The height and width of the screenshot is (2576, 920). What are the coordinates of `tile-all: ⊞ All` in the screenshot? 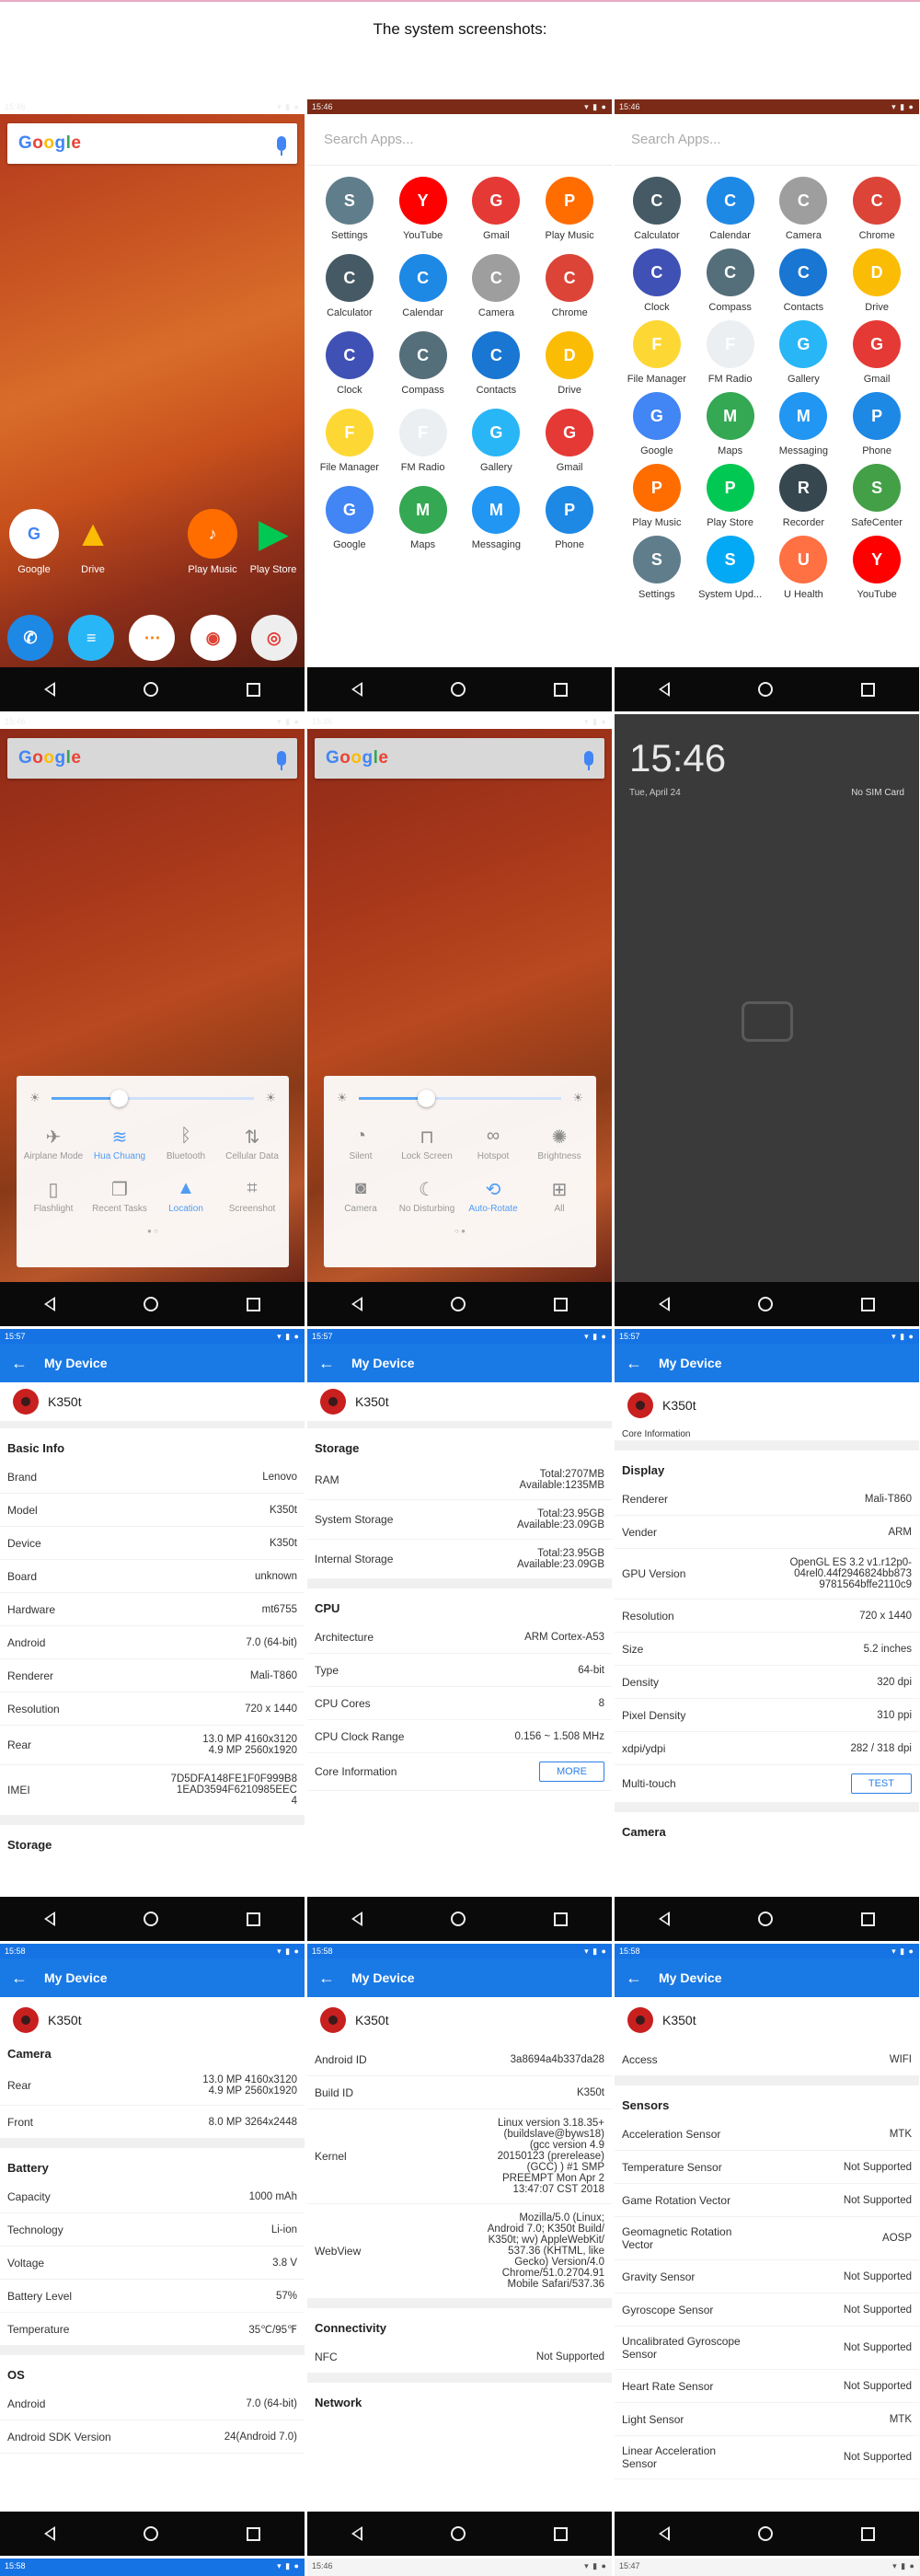 It's located at (559, 1196).